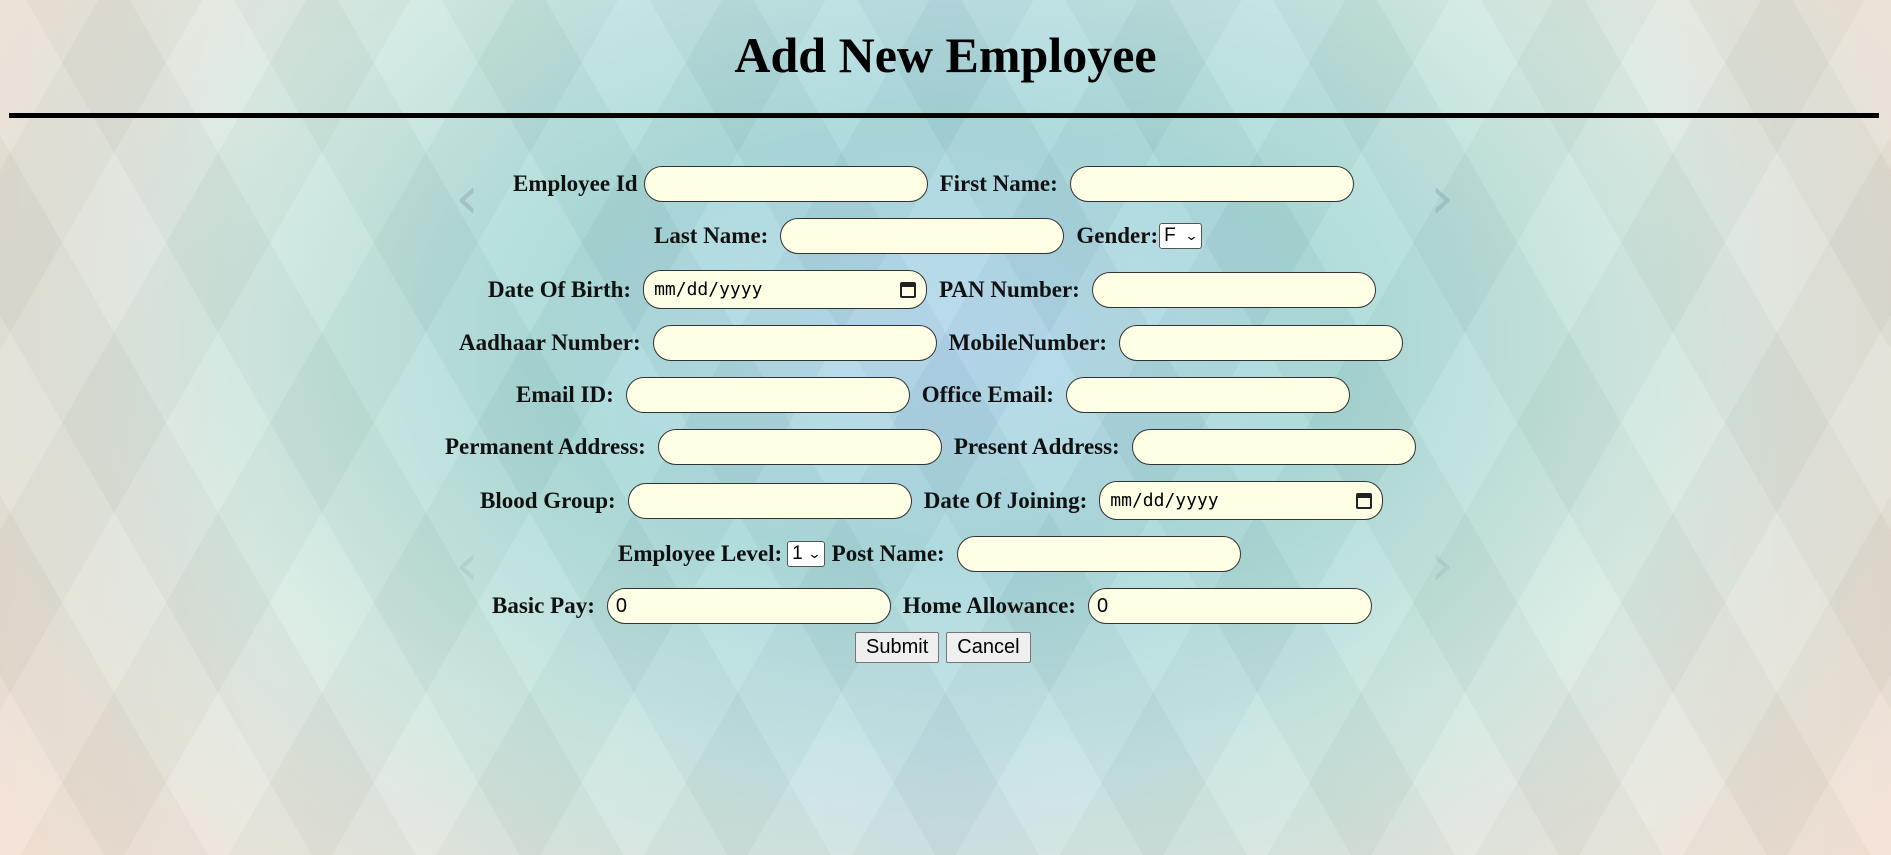  I want to click on permanent-address-input, so click(799, 447).